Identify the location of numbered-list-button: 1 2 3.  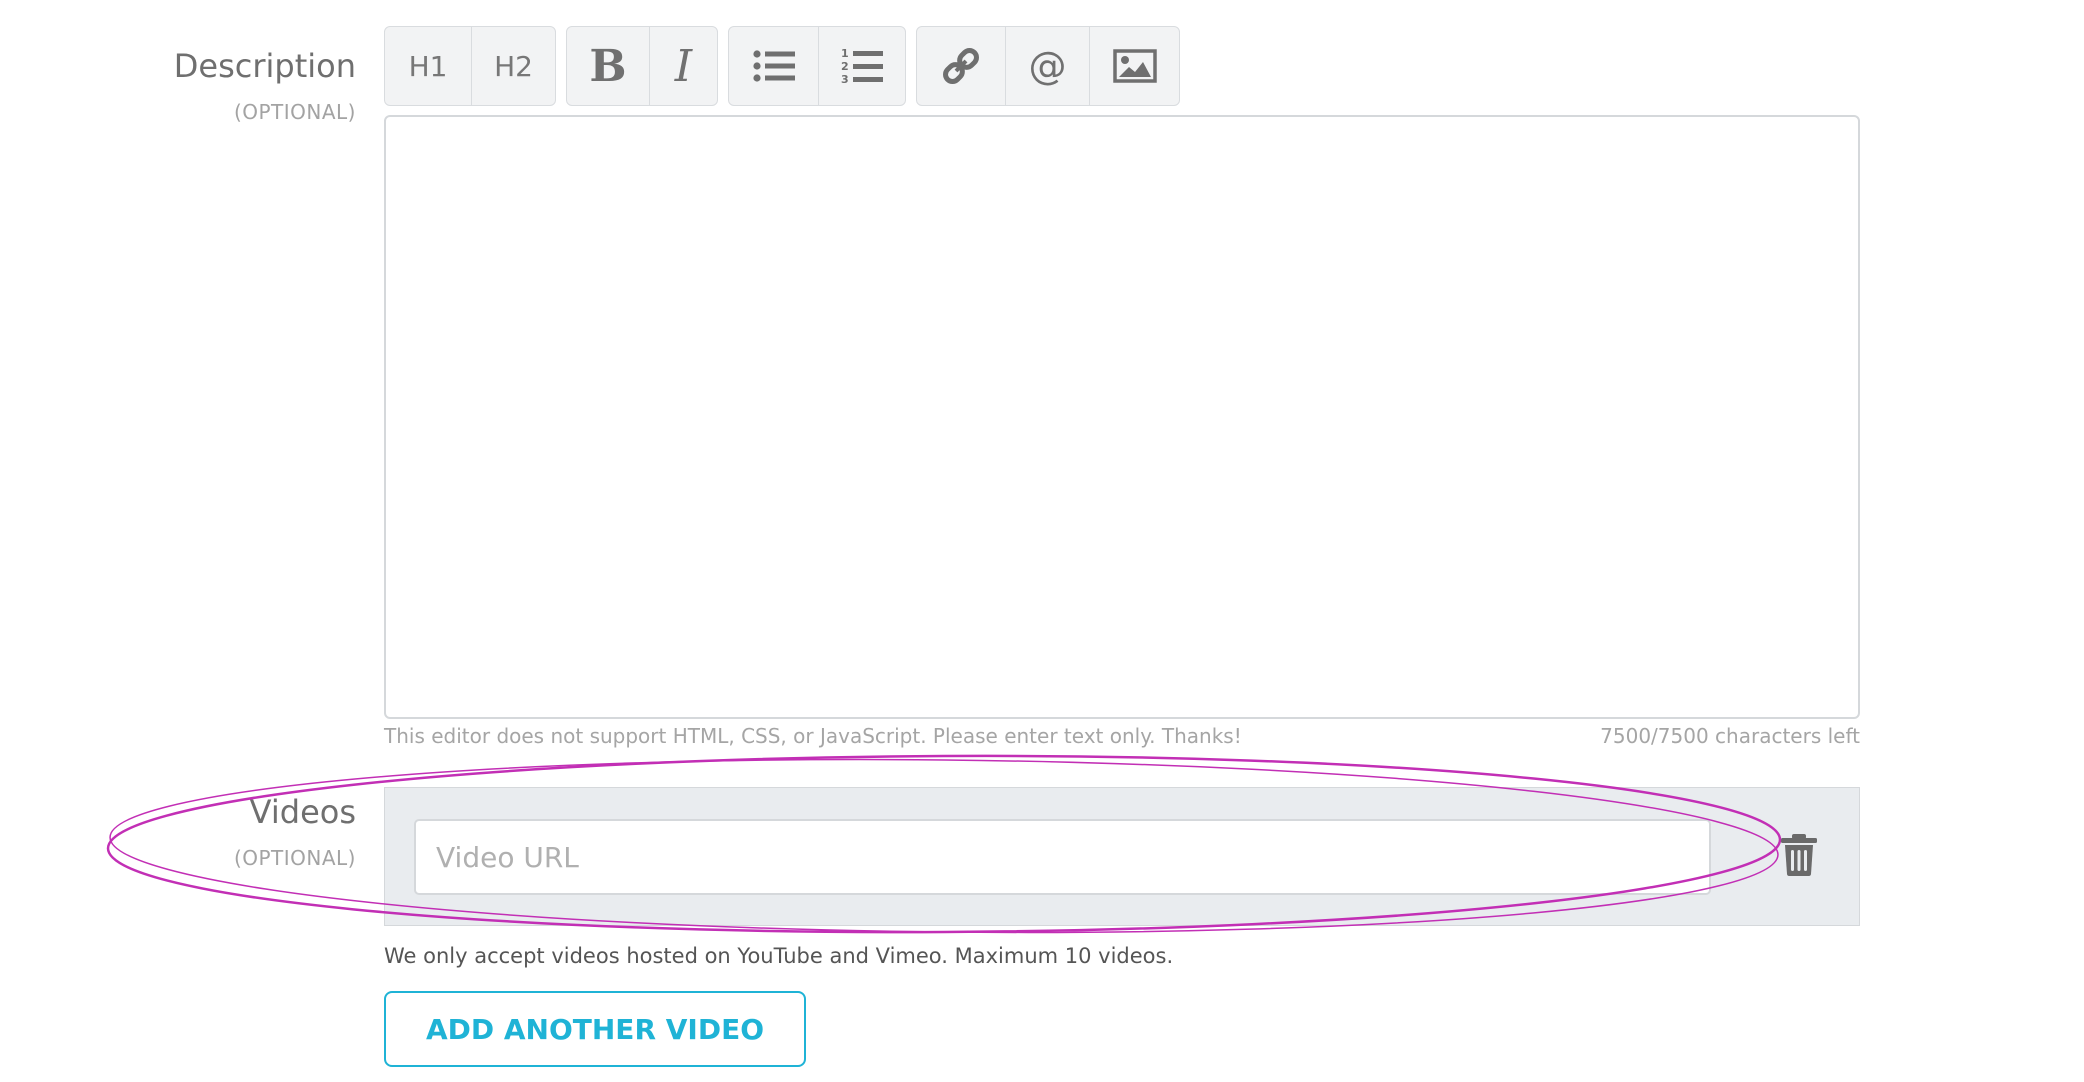
(861, 66).